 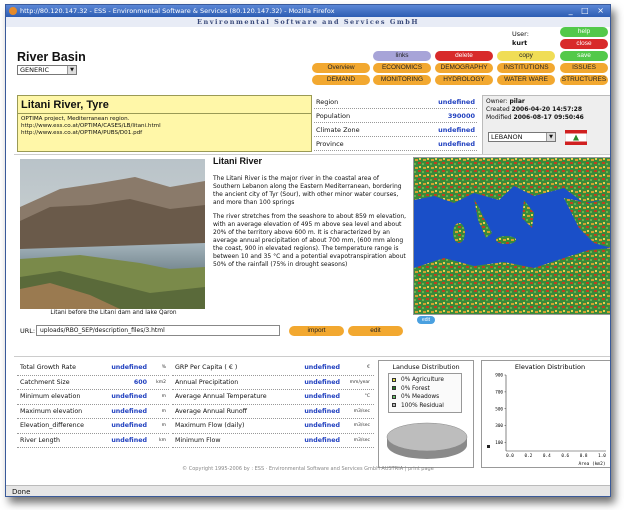 I want to click on page-title: River Basin, so click(x=51, y=57).